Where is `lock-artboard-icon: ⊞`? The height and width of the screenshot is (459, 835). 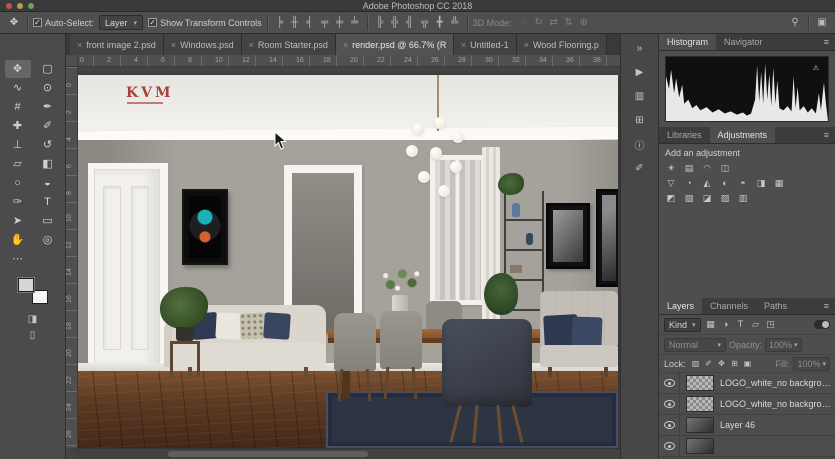
lock-artboard-icon: ⊞ is located at coordinates (735, 363).